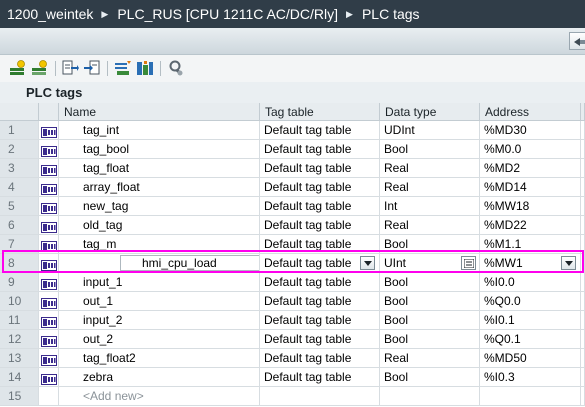 The width and height of the screenshot is (585, 407). What do you see at coordinates (159, 112) in the screenshot?
I see `column-header-name: Name` at bounding box center [159, 112].